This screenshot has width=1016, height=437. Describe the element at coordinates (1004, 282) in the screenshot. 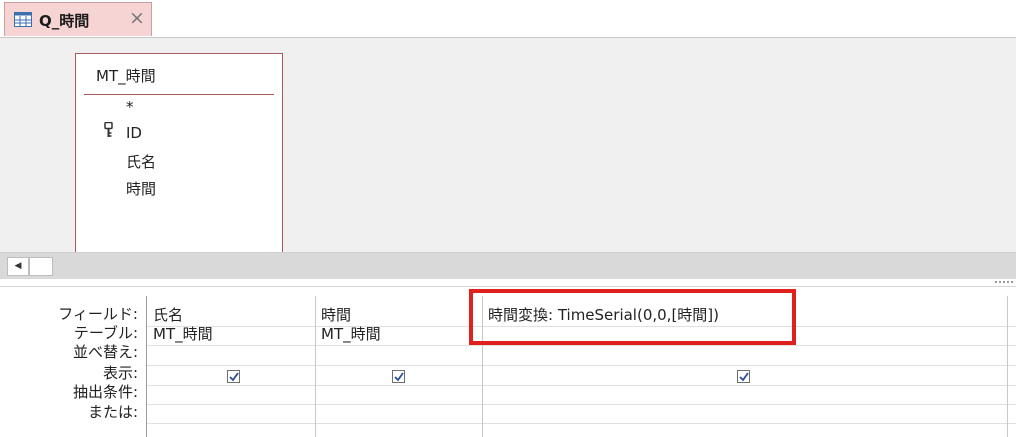

I see `resize-grip-icon` at that location.